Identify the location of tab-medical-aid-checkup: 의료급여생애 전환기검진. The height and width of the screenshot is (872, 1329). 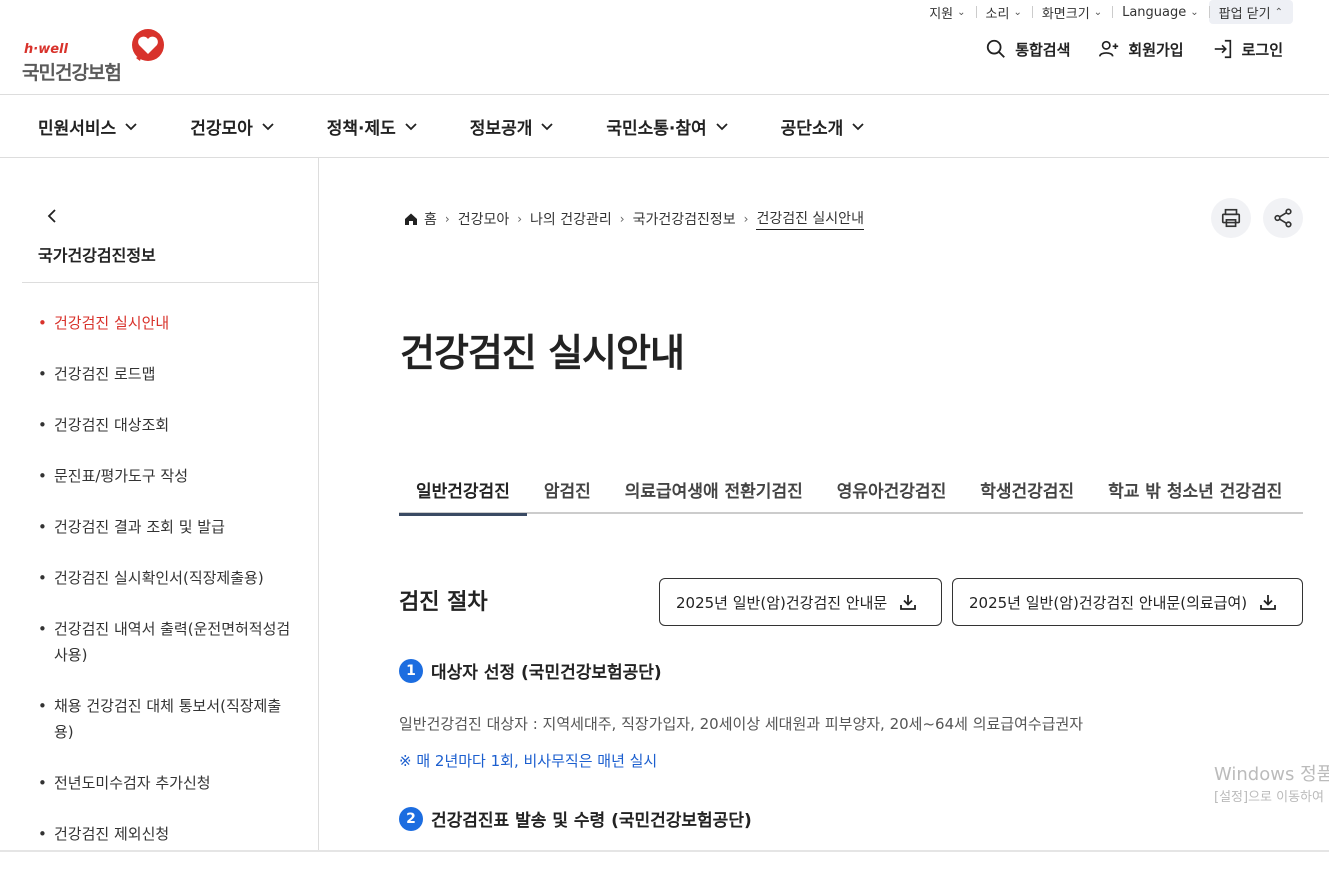
(714, 489).